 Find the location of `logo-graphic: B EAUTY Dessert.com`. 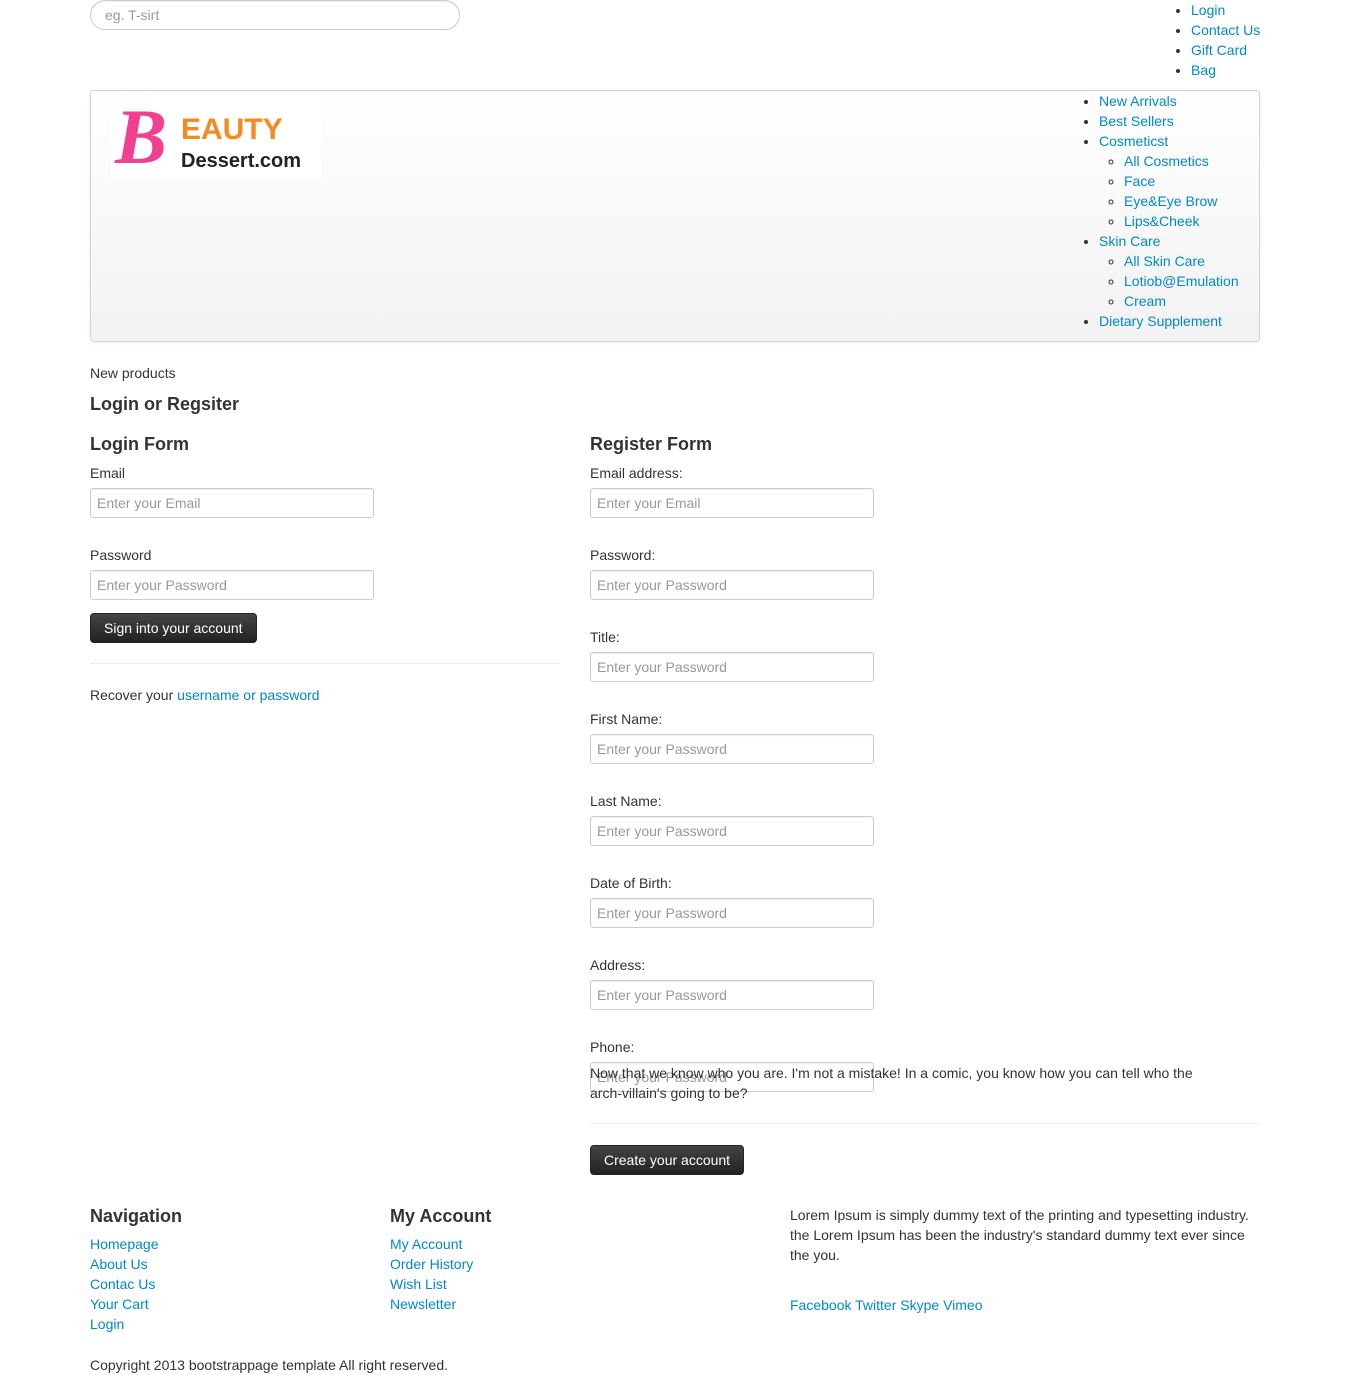

logo-graphic: B EAUTY Dessert.com is located at coordinates (207, 136).